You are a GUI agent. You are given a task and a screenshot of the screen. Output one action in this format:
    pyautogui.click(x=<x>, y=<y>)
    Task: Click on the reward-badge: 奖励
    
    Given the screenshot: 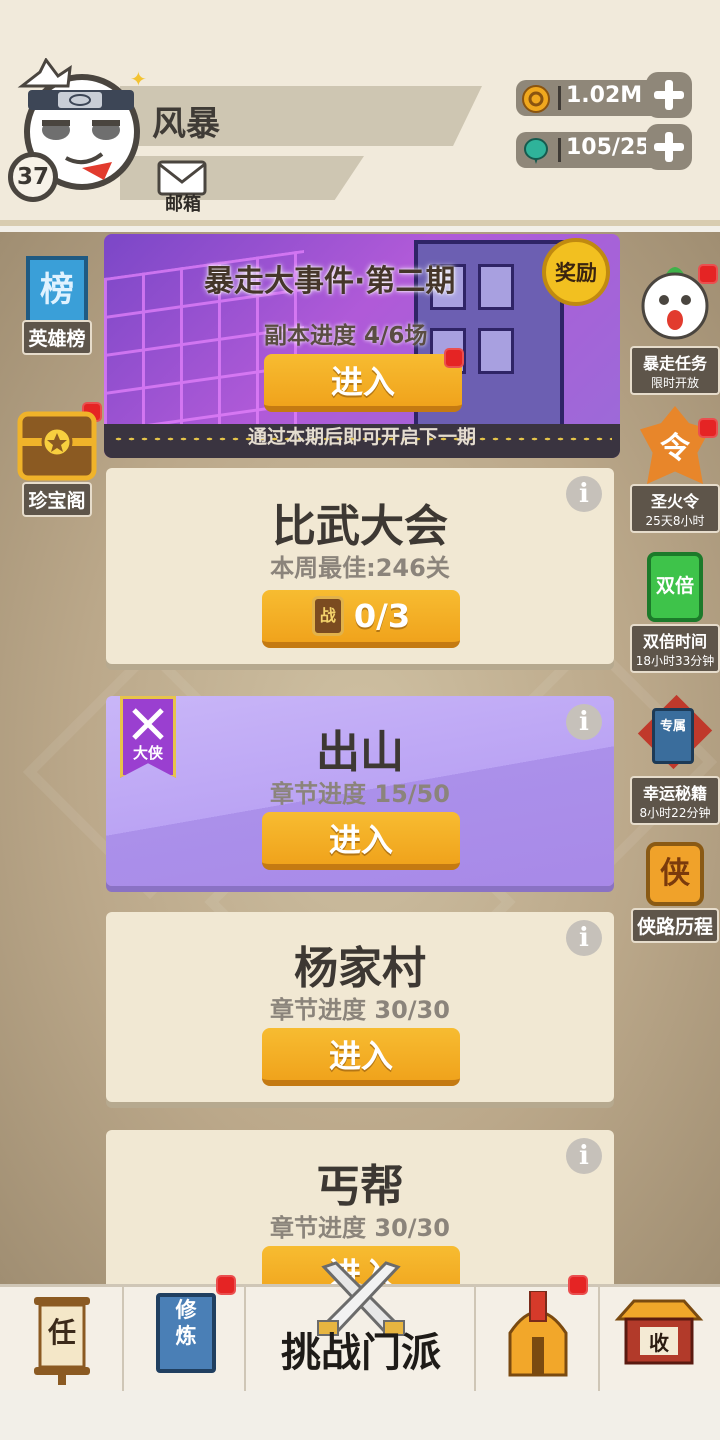 What is the action you would take?
    pyautogui.click(x=576, y=272)
    